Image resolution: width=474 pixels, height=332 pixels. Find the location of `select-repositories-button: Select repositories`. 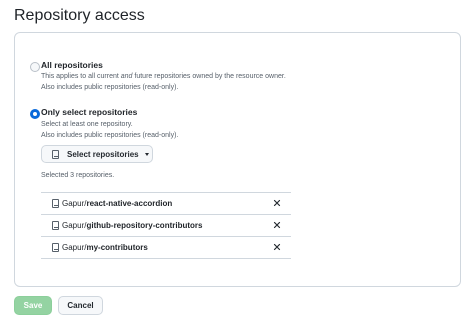

select-repositories-button: Select repositories is located at coordinates (97, 154).